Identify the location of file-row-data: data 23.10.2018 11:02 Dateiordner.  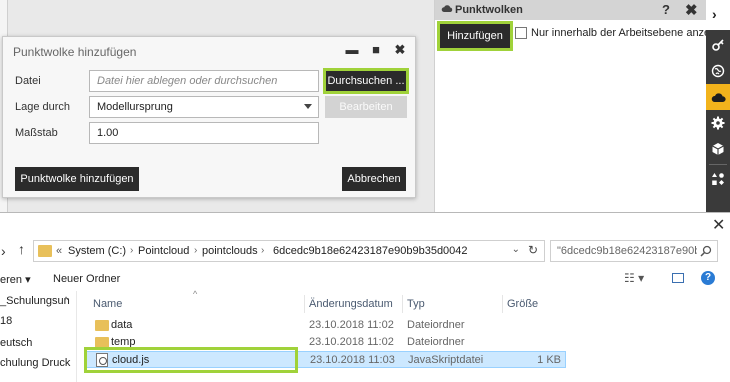
(326, 325).